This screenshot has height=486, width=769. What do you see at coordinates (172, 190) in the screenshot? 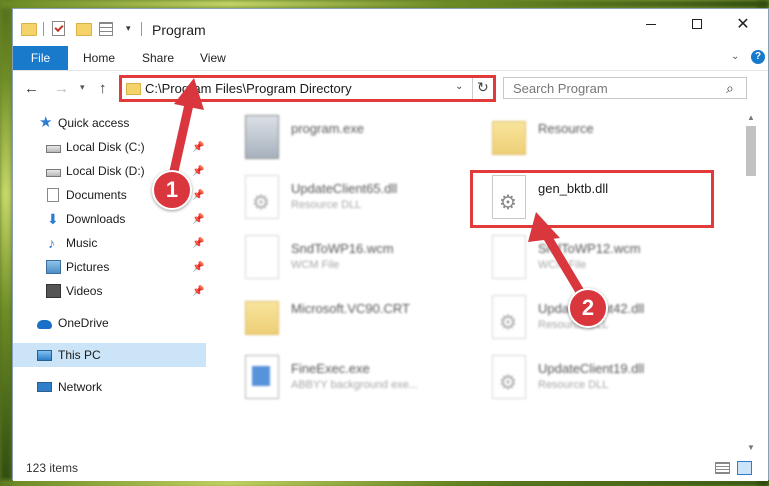
I see `step-marker-1: 1` at bounding box center [172, 190].